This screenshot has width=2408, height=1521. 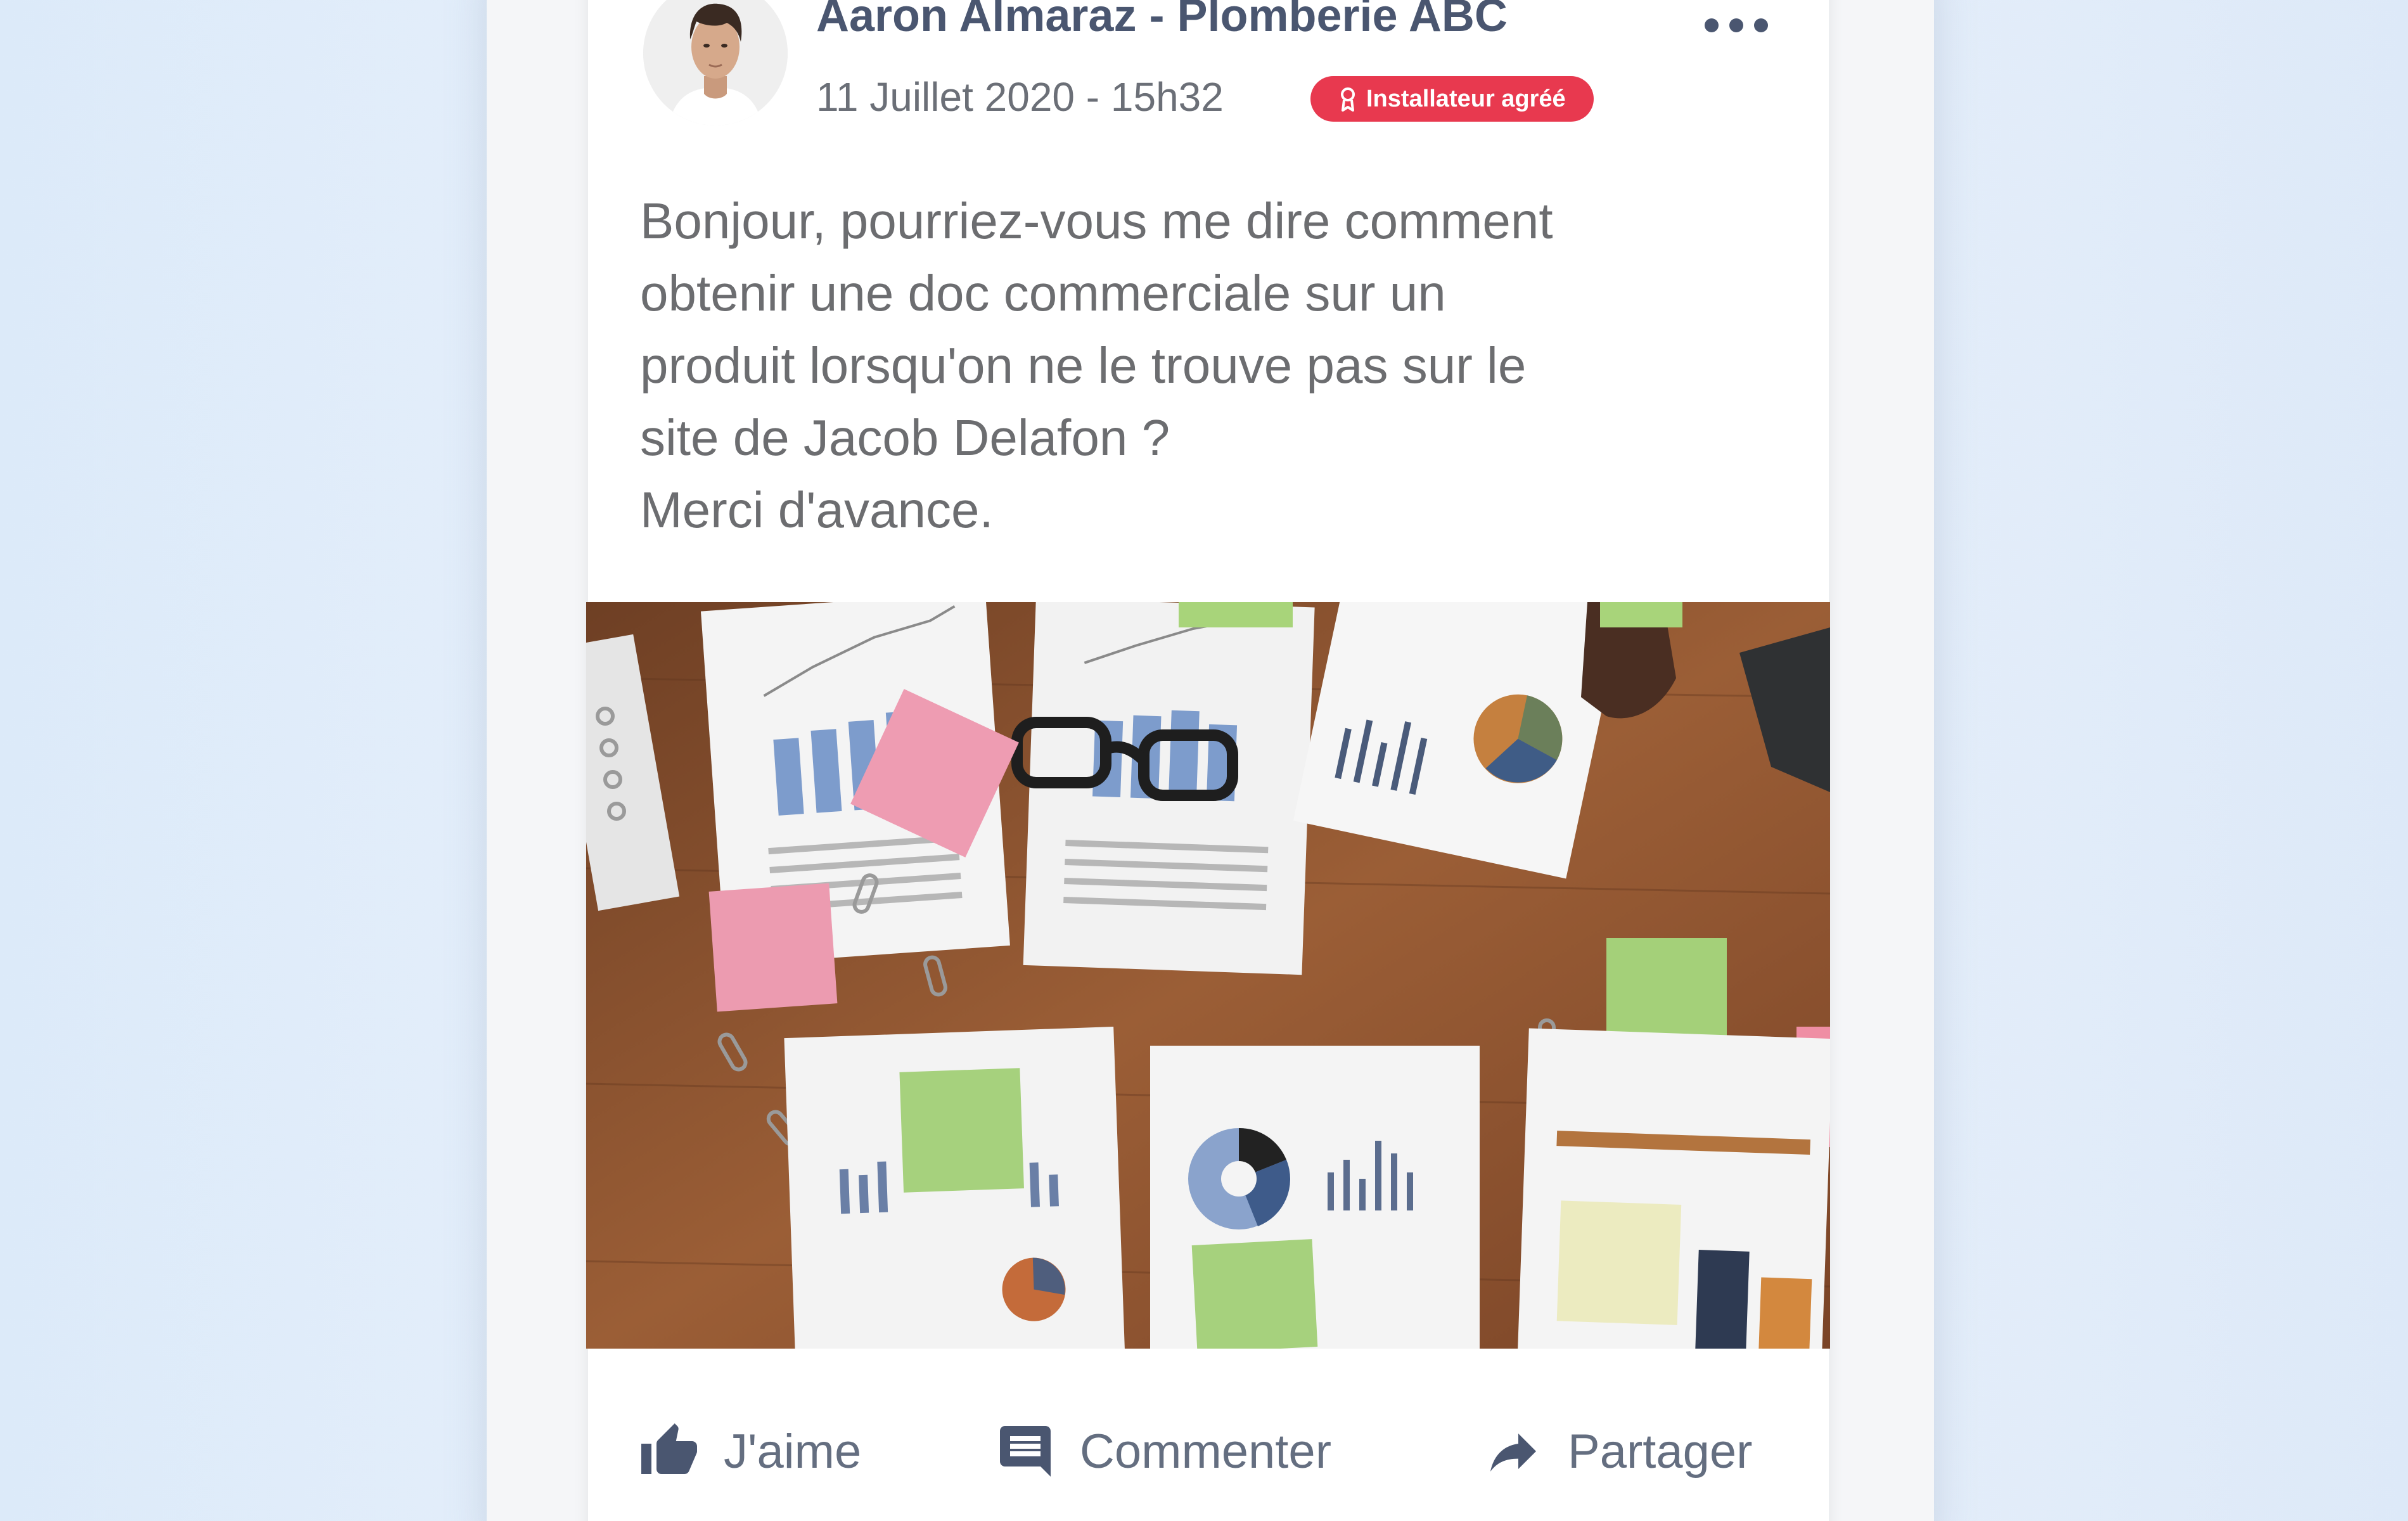 I want to click on share-label: Partager, so click(x=1660, y=1451).